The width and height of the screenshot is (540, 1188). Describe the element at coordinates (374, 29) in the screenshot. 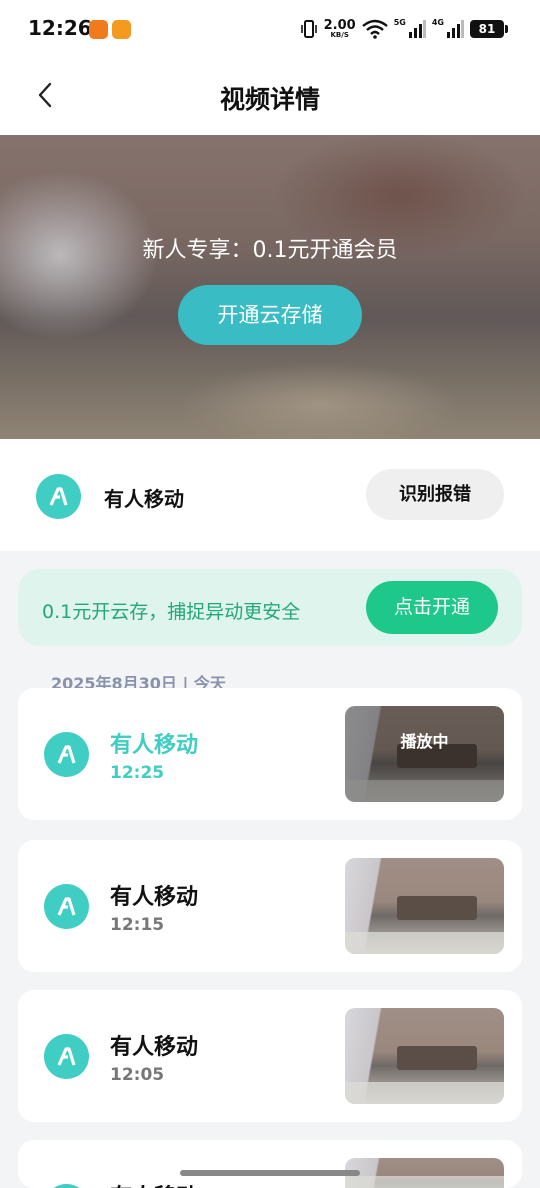

I see `wifi-icon` at that location.